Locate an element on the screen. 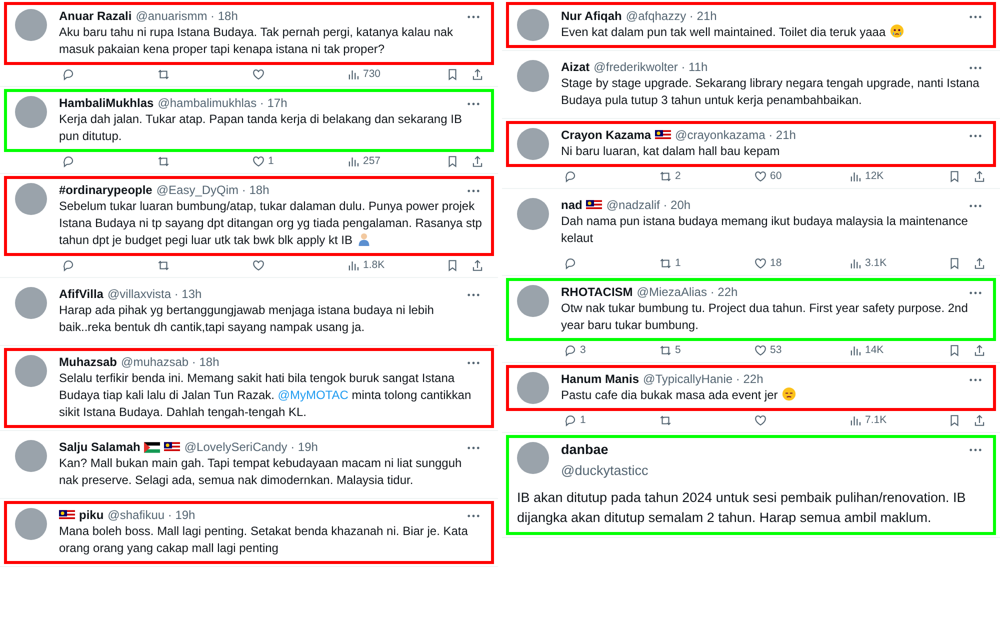 The height and width of the screenshot is (623, 1000). tweet-text: Ni baru luaran, kat dalam hall bau kepam is located at coordinates (671, 151).